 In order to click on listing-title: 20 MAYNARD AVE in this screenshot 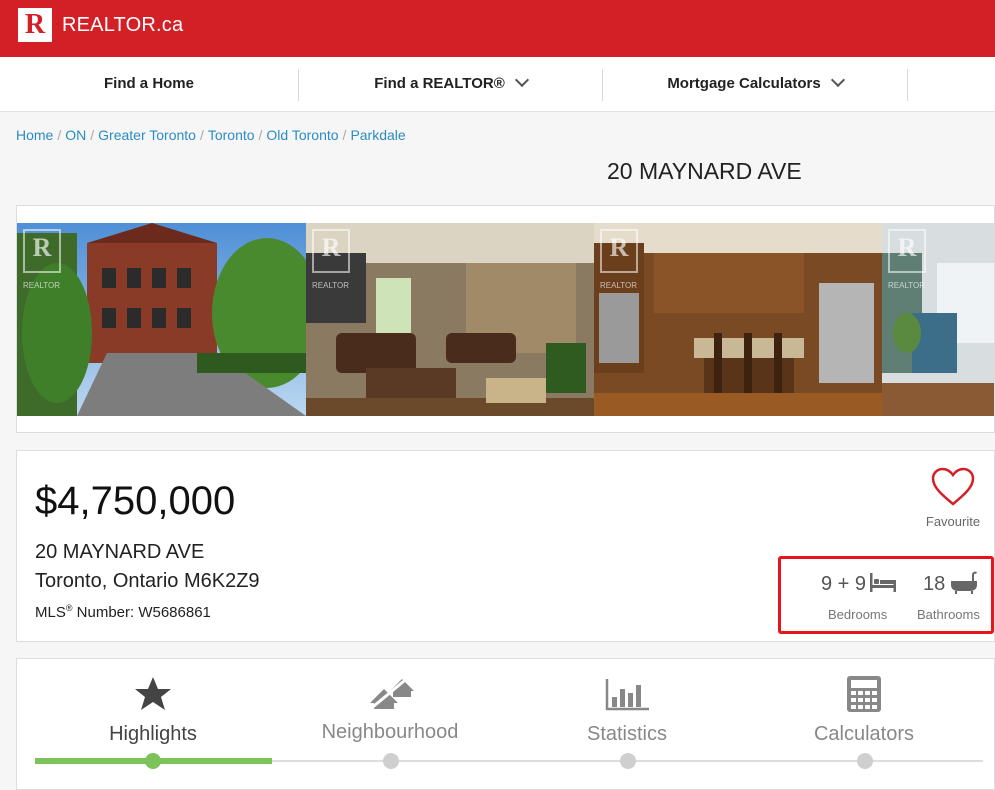, I will do `click(704, 171)`.